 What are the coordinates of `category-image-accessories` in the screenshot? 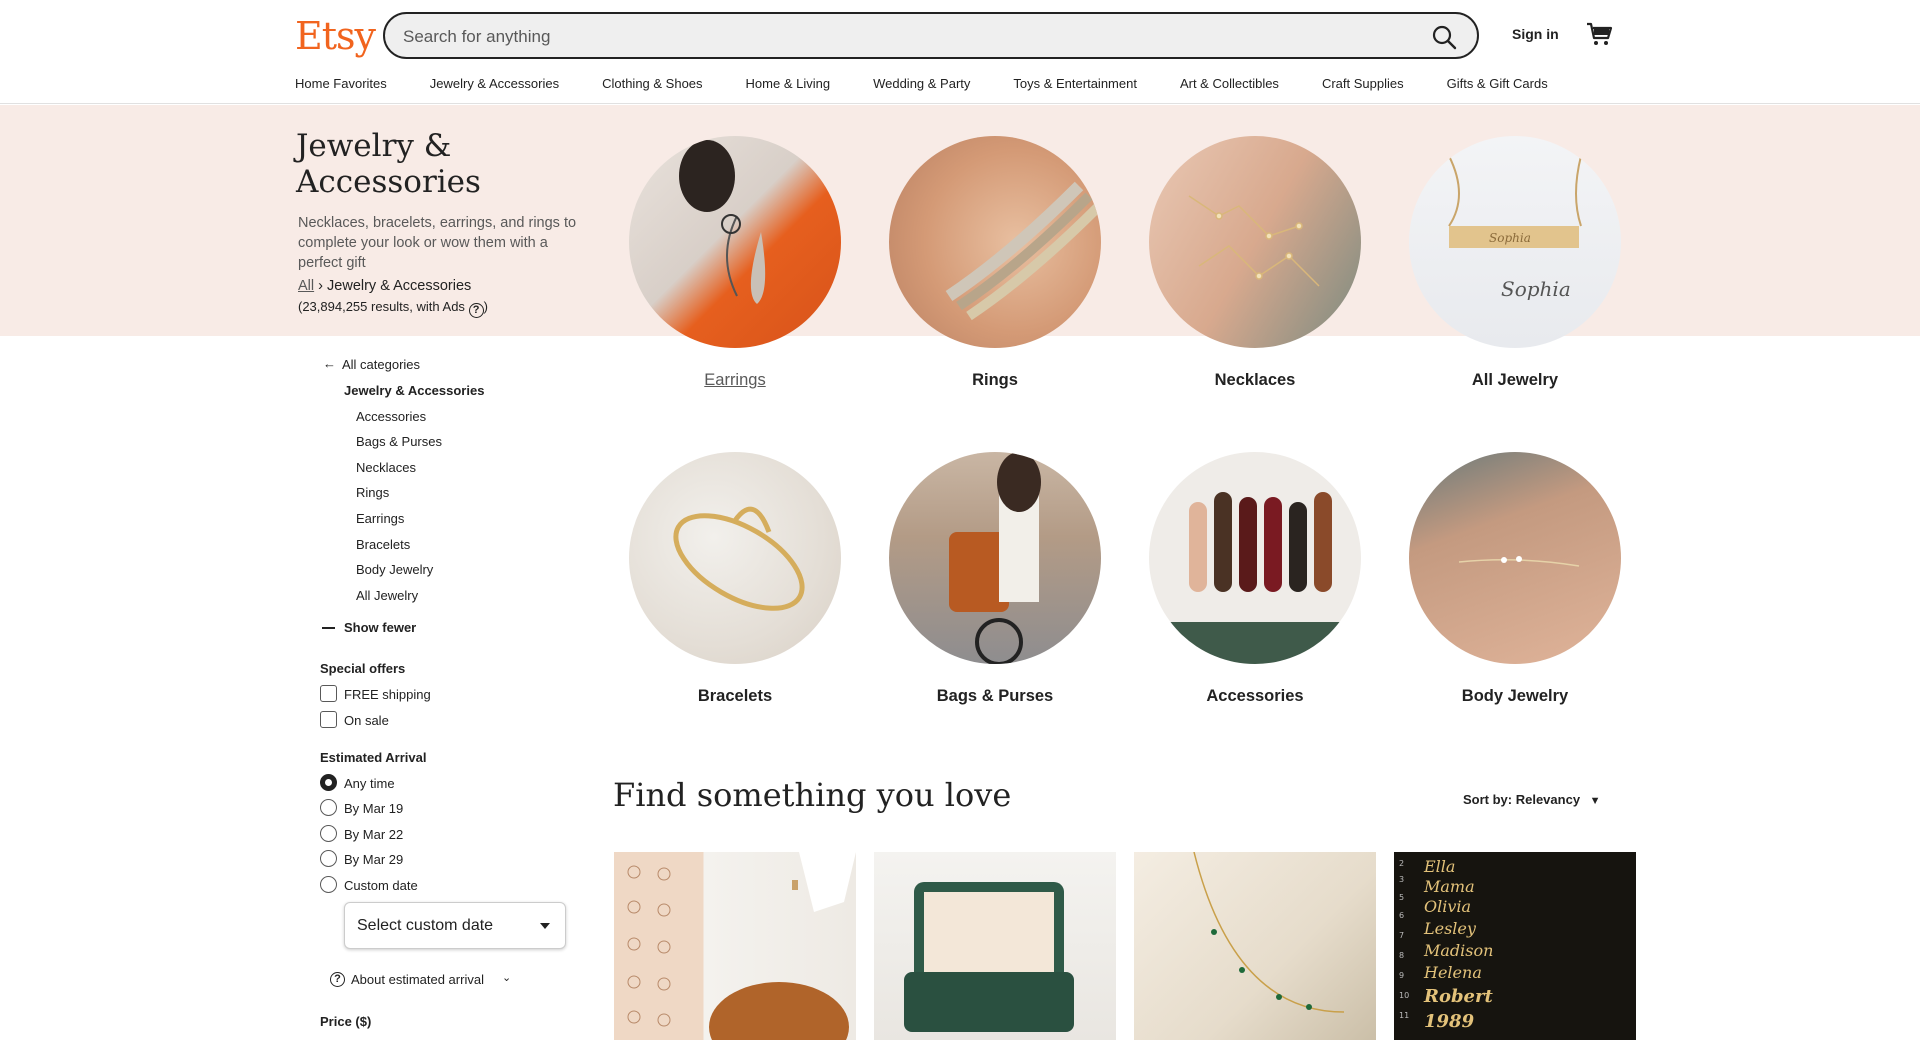 It's located at (1255, 558).